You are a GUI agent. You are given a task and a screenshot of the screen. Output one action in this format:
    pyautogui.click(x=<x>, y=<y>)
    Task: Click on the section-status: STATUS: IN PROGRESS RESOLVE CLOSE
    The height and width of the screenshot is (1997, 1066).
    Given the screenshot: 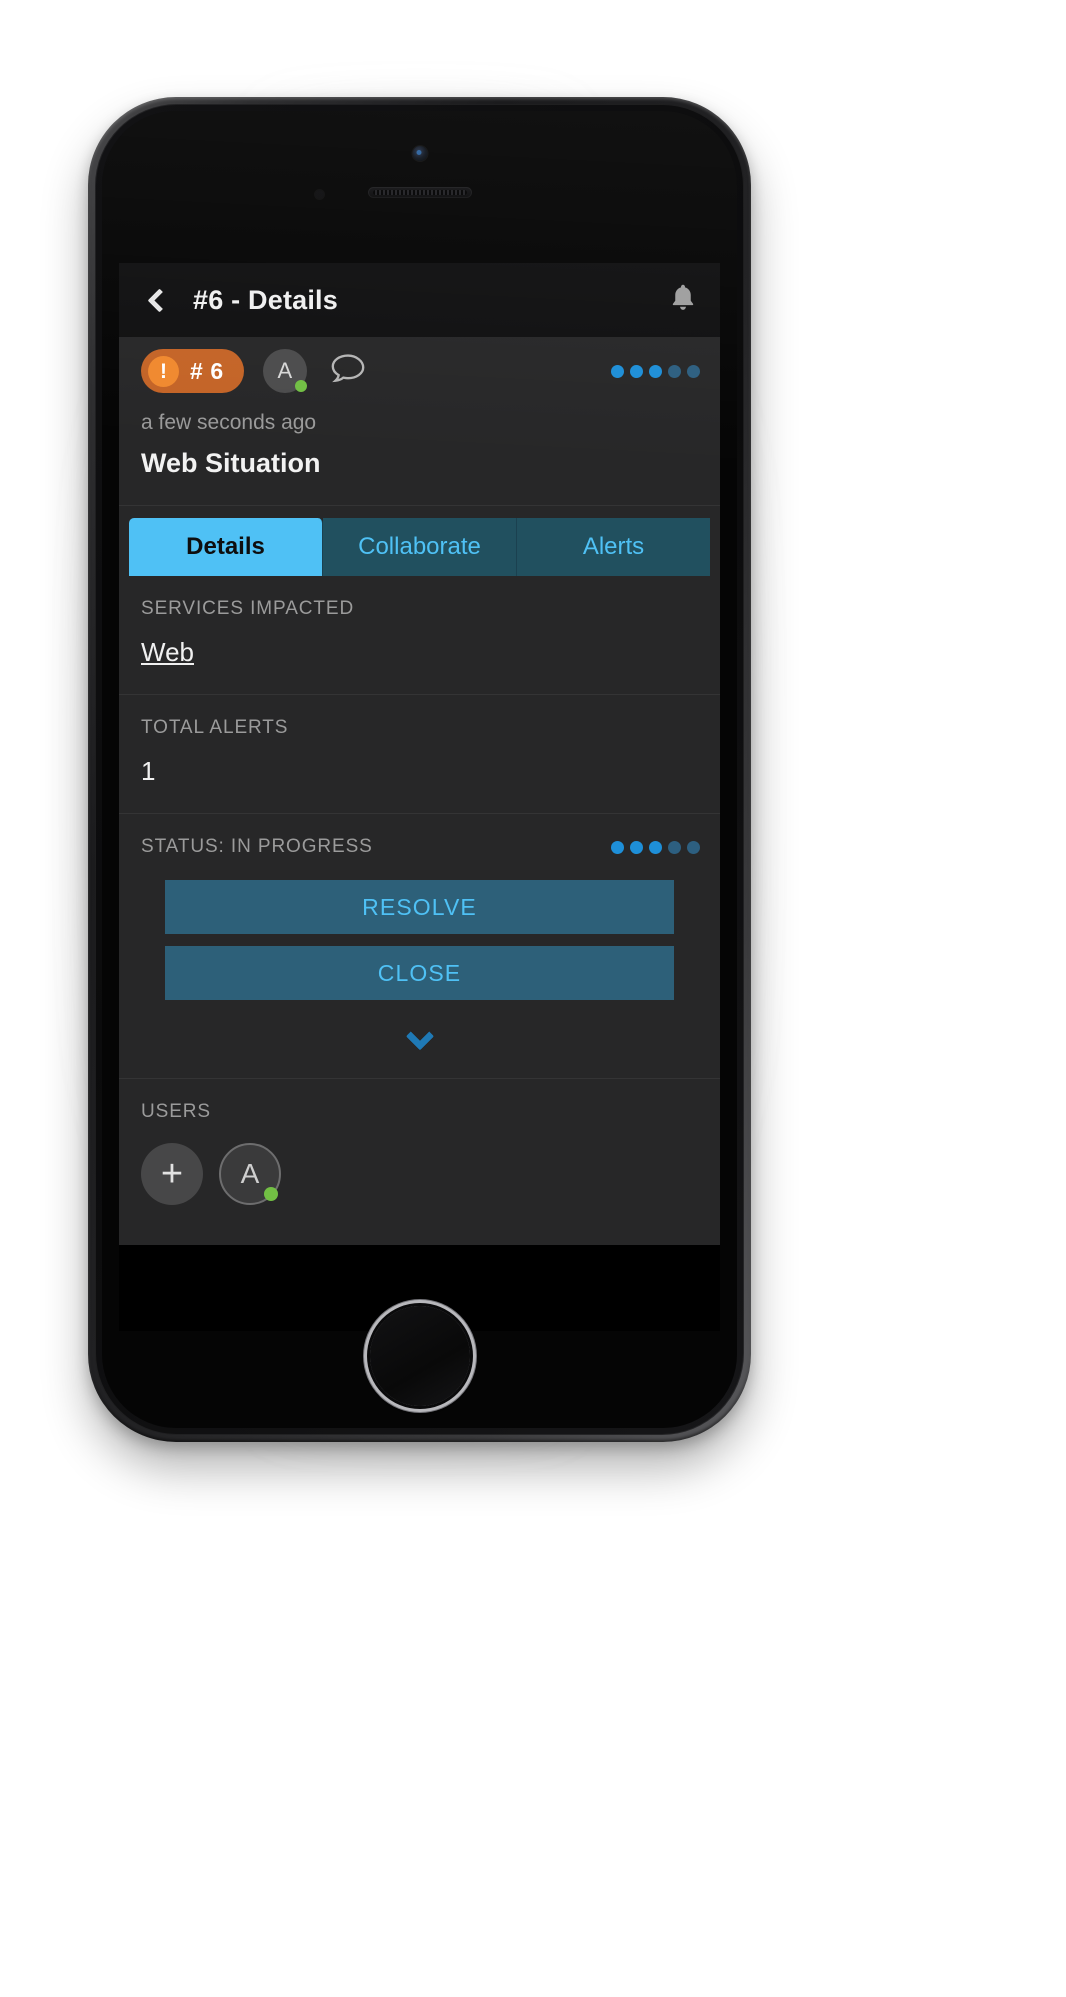 What is the action you would take?
    pyautogui.click(x=419, y=946)
    